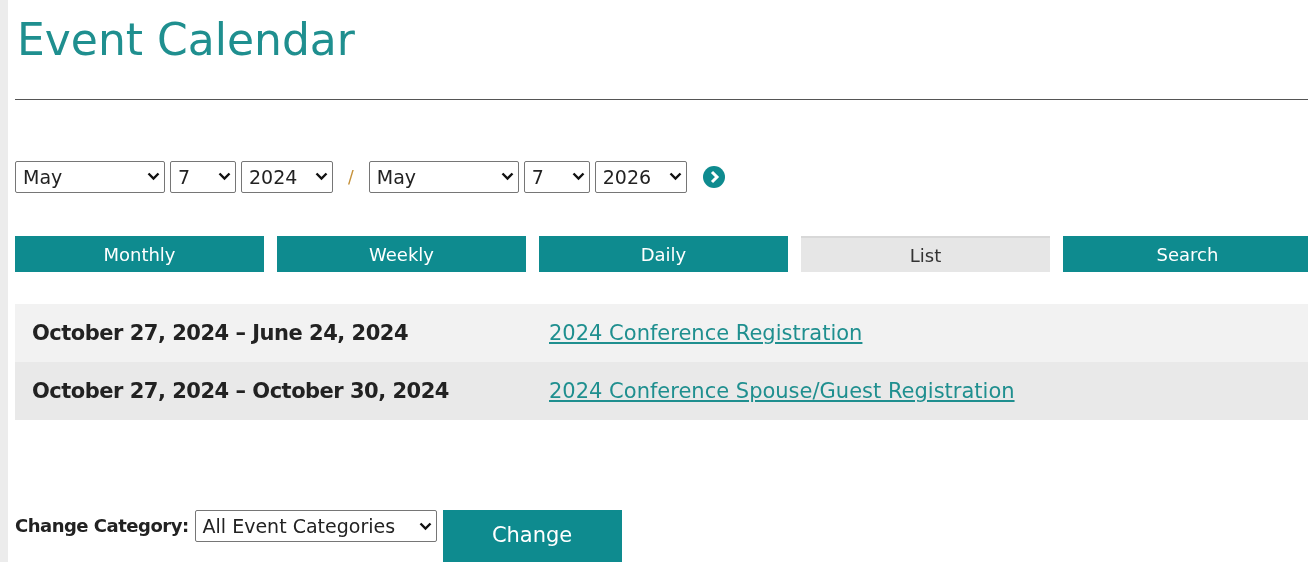 This screenshot has width=1308, height=562. What do you see at coordinates (663, 254) in the screenshot?
I see `view-tab: Daily` at bounding box center [663, 254].